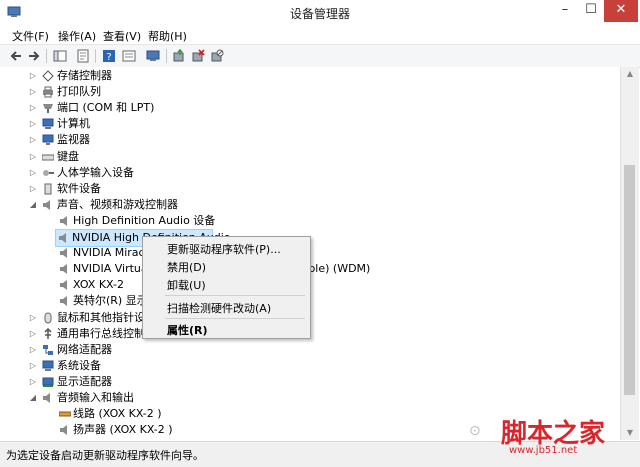 The image size is (640, 467). I want to click on display-adapter-icon, so click(48, 382).